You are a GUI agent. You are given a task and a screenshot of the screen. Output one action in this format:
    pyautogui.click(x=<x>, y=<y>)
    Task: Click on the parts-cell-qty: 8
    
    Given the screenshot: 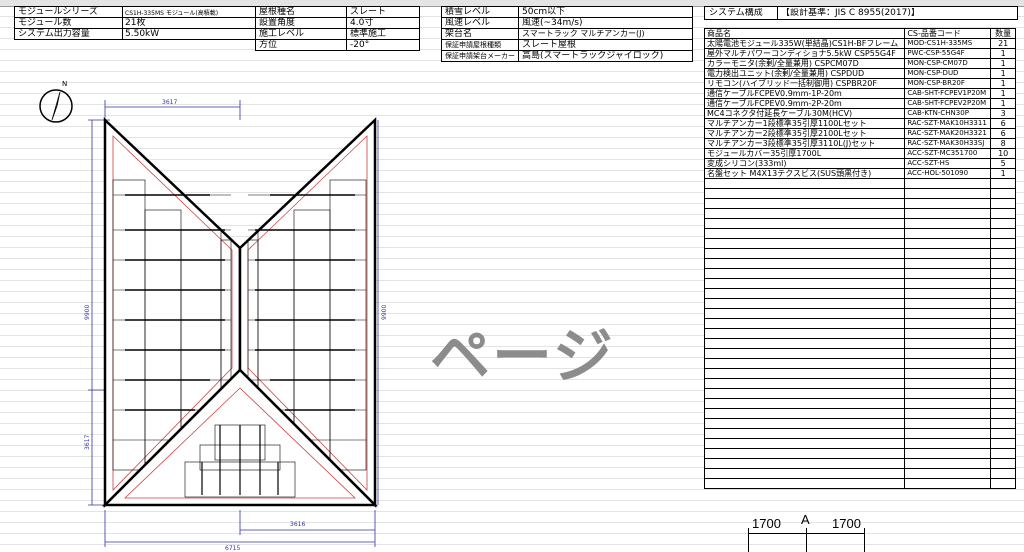 What is the action you would take?
    pyautogui.click(x=1003, y=143)
    